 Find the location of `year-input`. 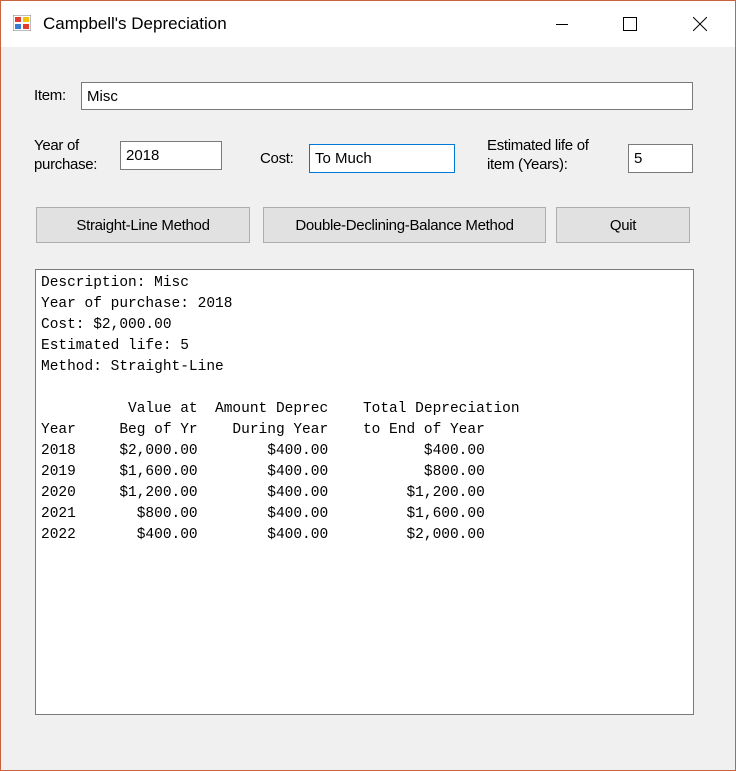

year-input is located at coordinates (171, 155).